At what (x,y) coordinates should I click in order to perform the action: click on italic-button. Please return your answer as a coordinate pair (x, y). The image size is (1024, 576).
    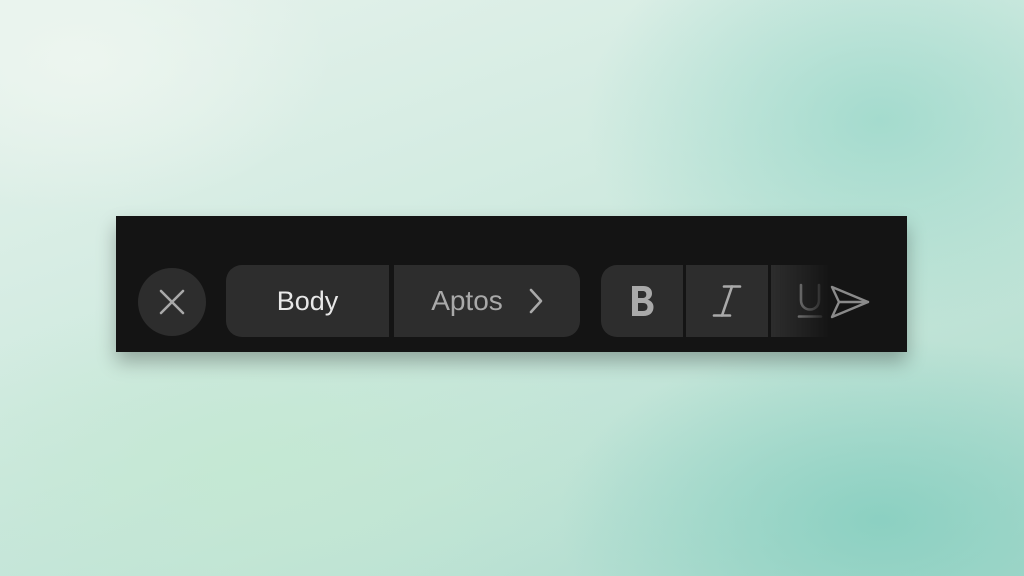
    Looking at the image, I should click on (727, 301).